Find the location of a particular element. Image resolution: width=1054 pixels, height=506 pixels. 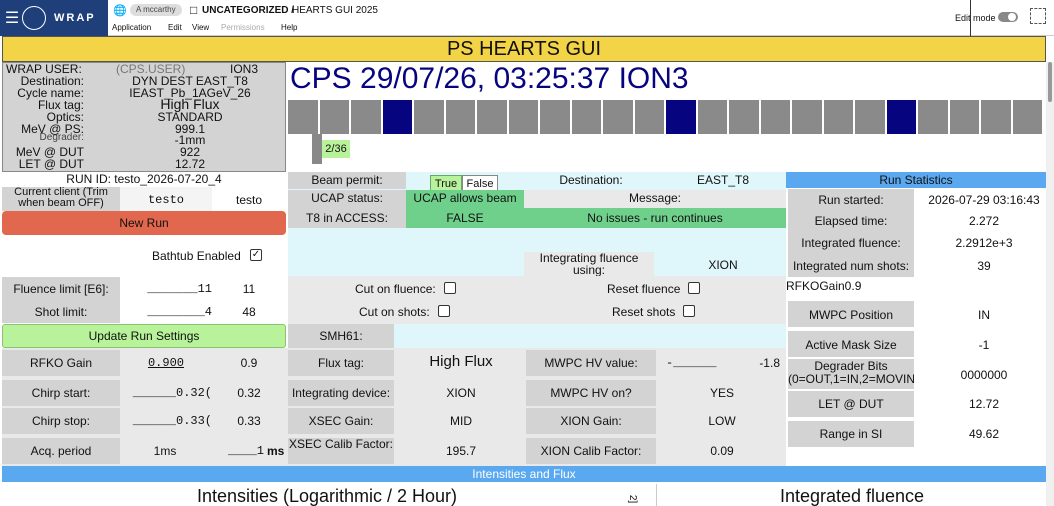

t8-value: FALSE is located at coordinates (465, 218).